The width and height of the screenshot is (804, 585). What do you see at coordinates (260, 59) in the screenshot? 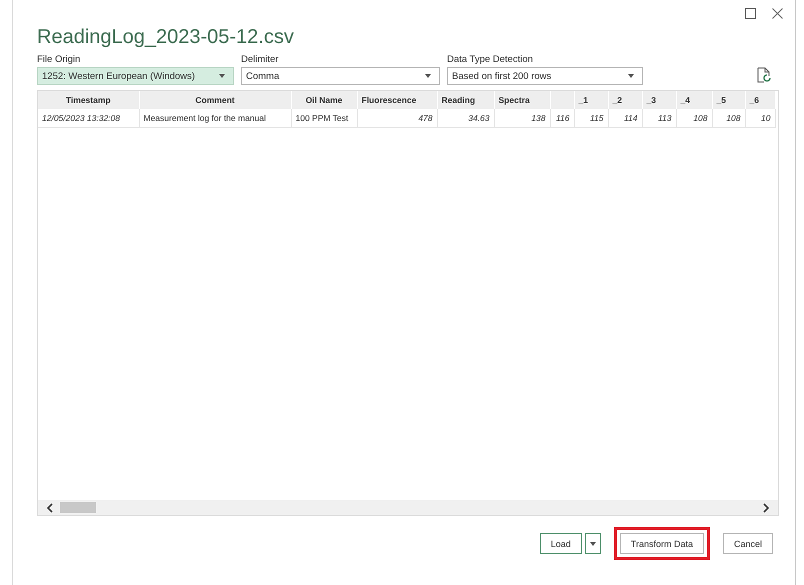
I see `option-label: Delimiter` at bounding box center [260, 59].